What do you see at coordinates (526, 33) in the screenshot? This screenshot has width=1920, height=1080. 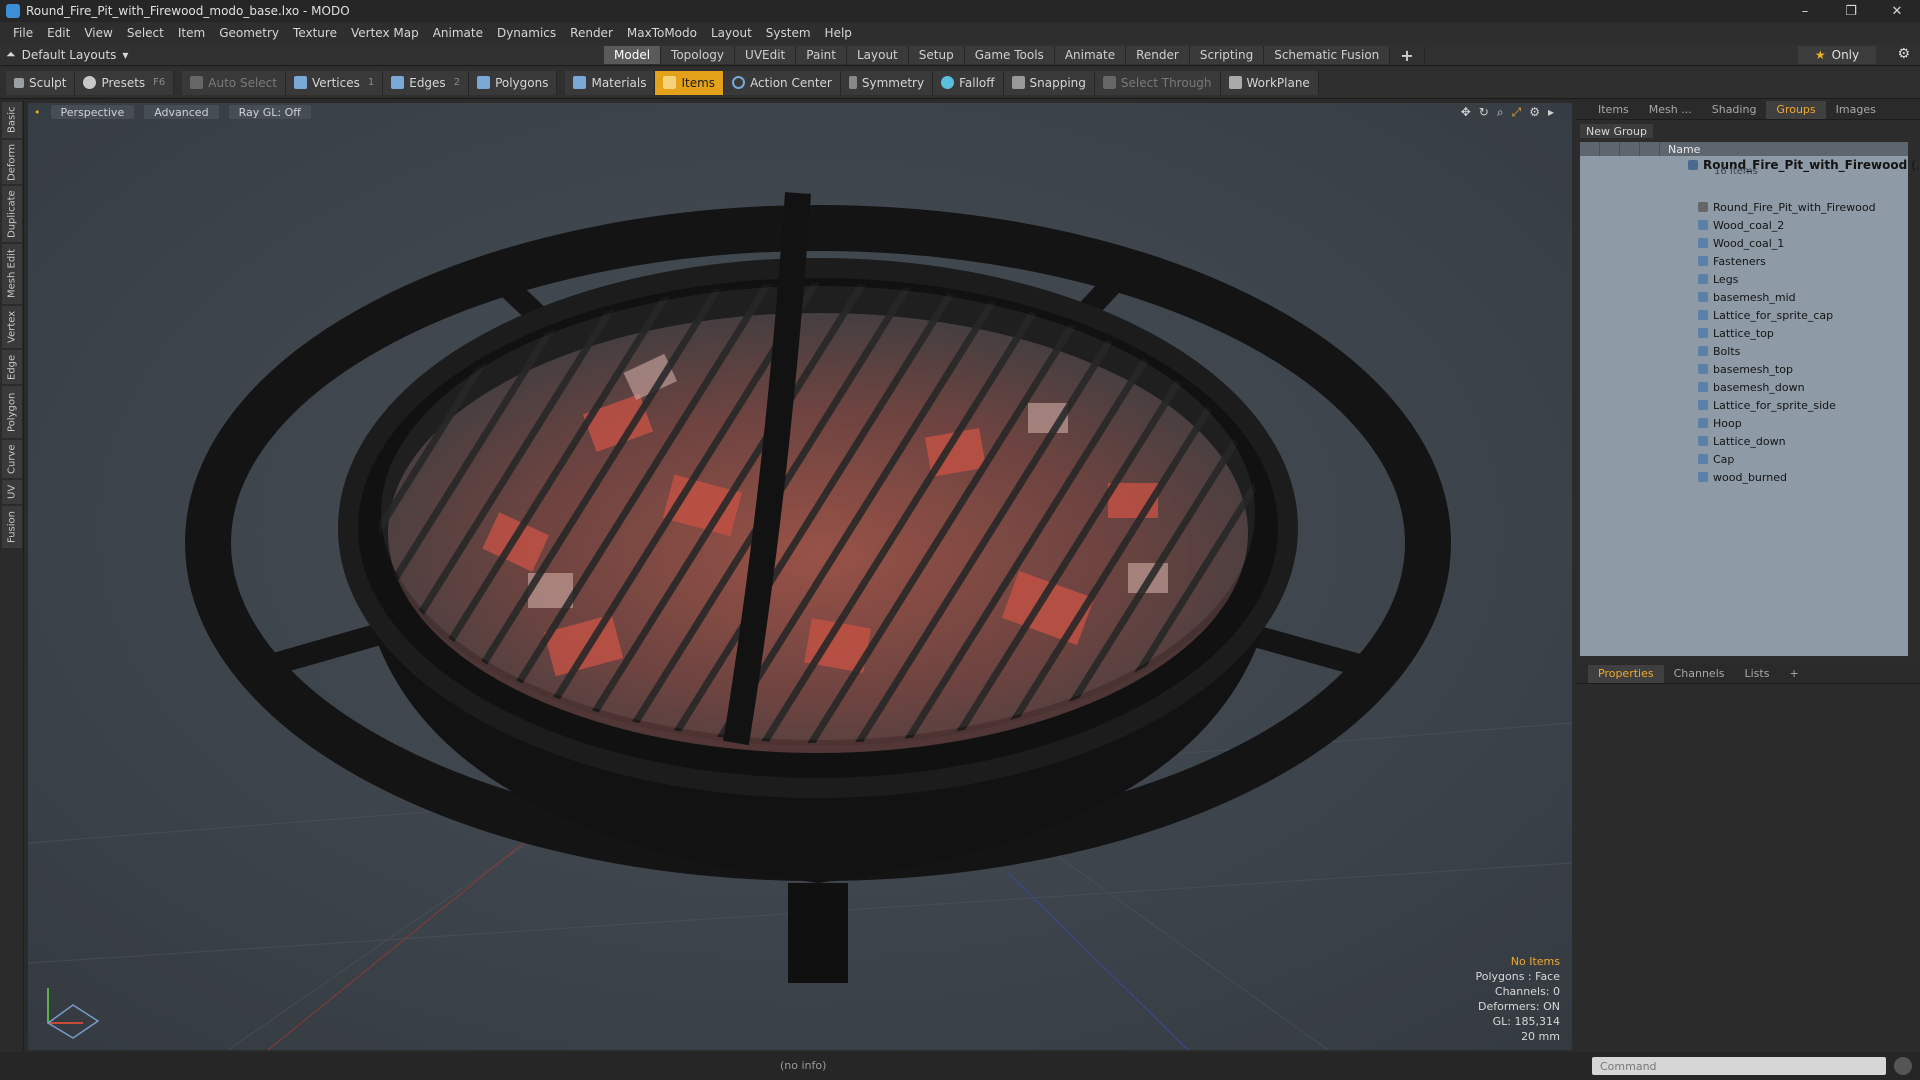 I see `menu-dynamics: Dynamics` at bounding box center [526, 33].